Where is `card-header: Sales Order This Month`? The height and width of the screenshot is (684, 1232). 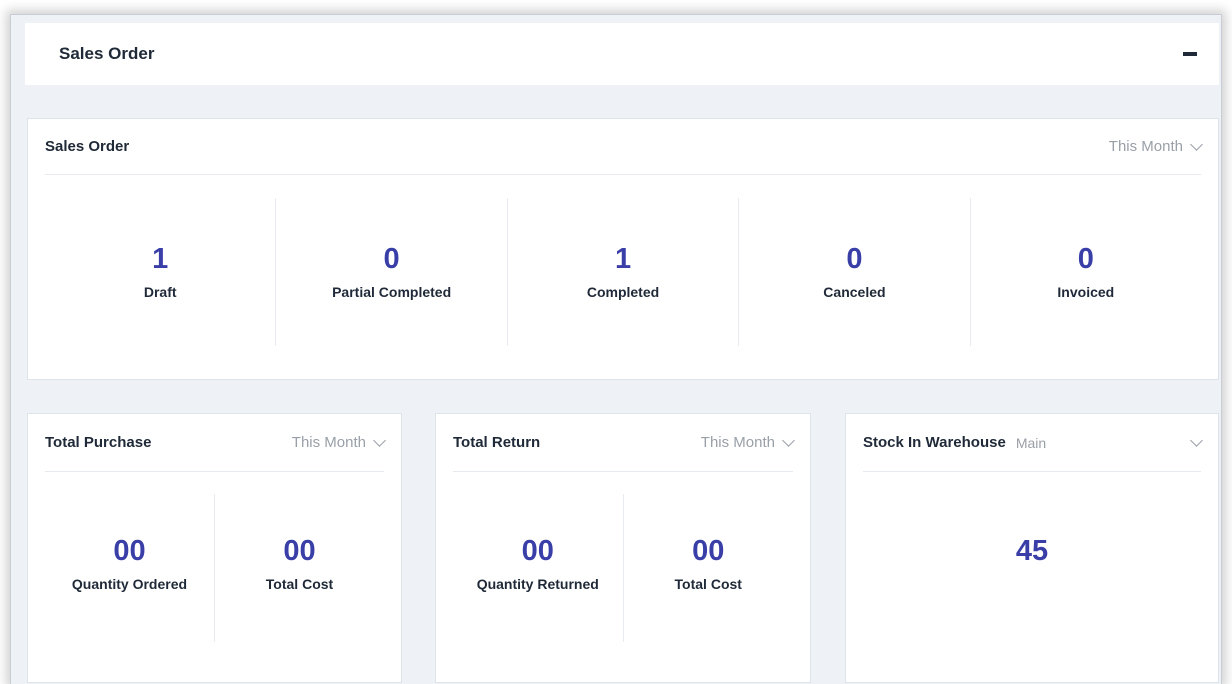
card-header: Sales Order This Month is located at coordinates (624, 147).